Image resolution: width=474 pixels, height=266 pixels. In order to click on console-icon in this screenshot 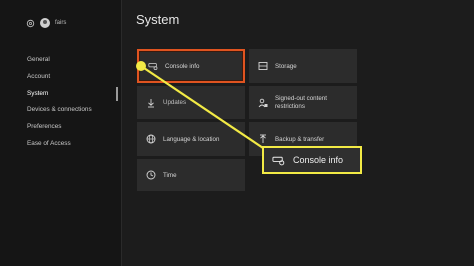, I will do `click(278, 160)`.